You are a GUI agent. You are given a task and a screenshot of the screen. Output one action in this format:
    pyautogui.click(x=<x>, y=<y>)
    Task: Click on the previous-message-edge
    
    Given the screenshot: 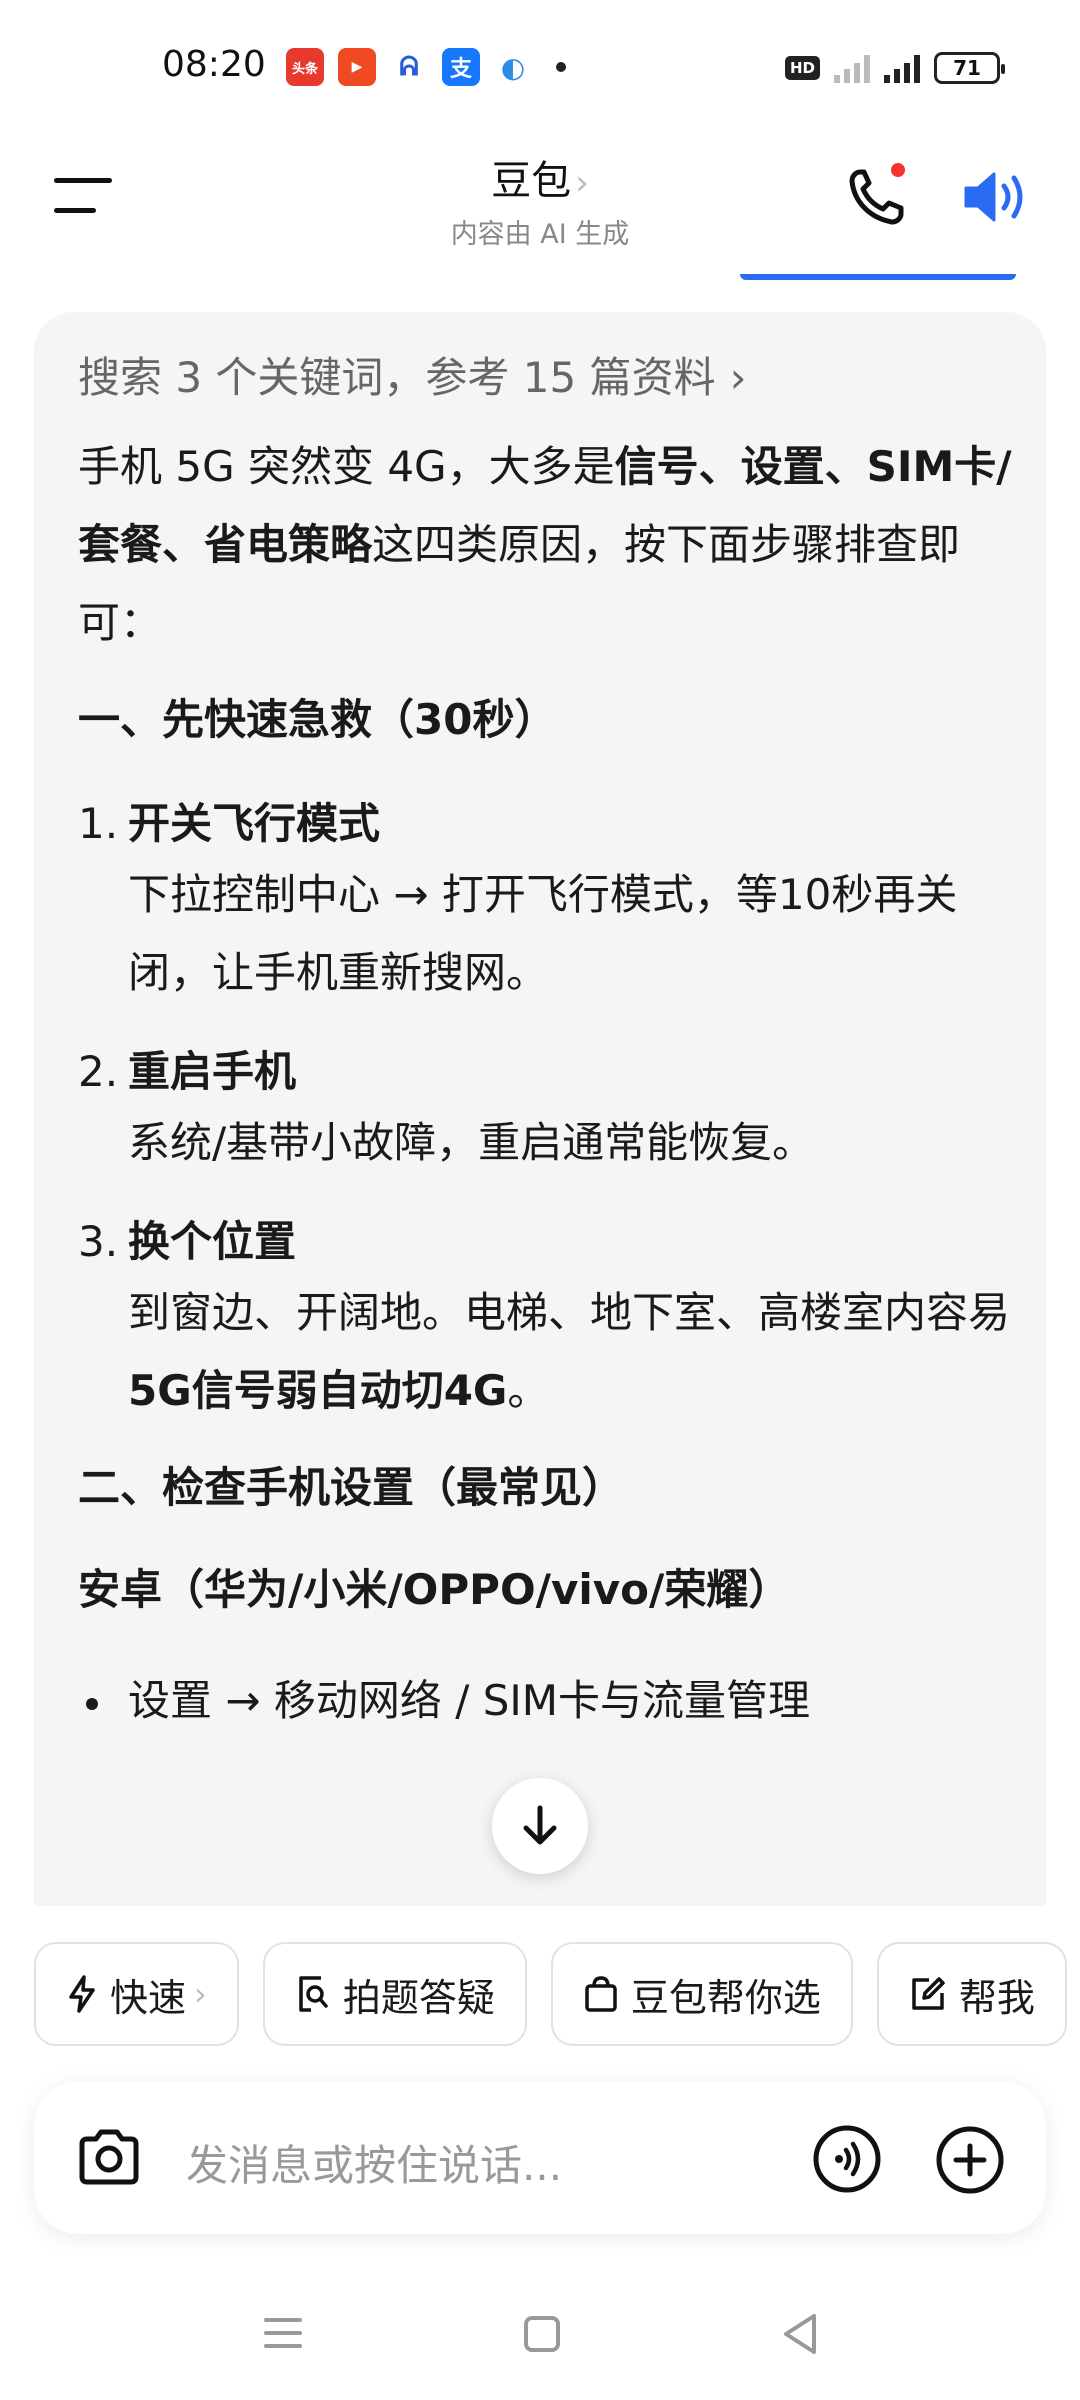 What is the action you would take?
    pyautogui.click(x=878, y=277)
    